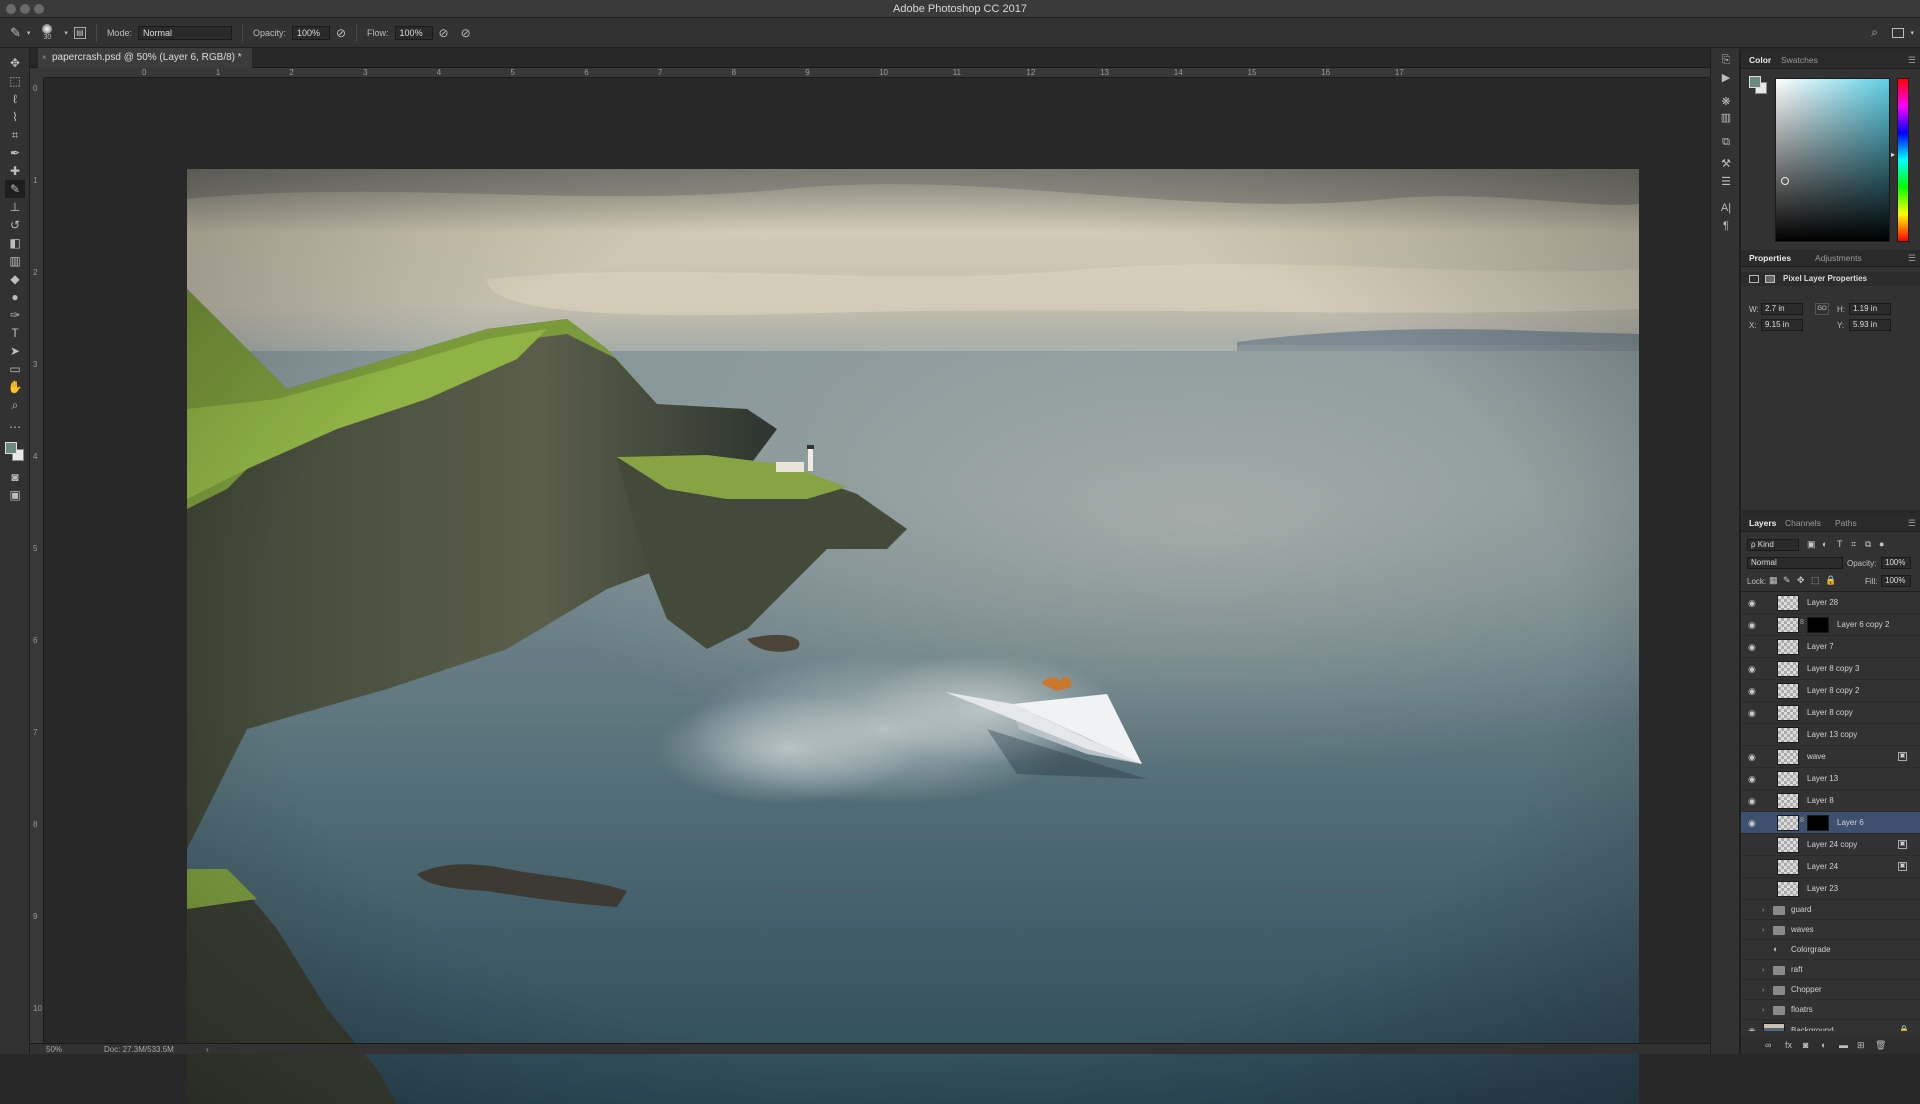  I want to click on width-field: 2.7 in, so click(1782, 309).